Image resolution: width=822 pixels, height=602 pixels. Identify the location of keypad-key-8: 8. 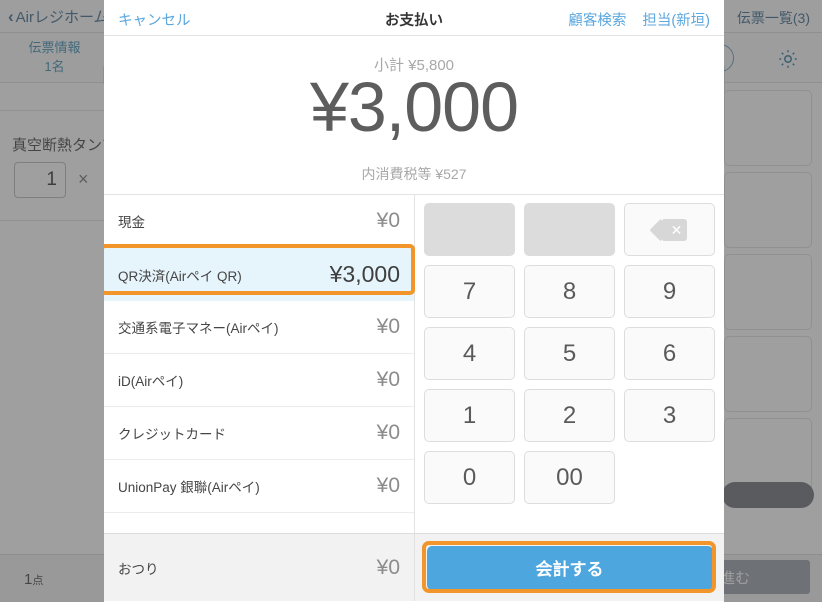
(569, 291).